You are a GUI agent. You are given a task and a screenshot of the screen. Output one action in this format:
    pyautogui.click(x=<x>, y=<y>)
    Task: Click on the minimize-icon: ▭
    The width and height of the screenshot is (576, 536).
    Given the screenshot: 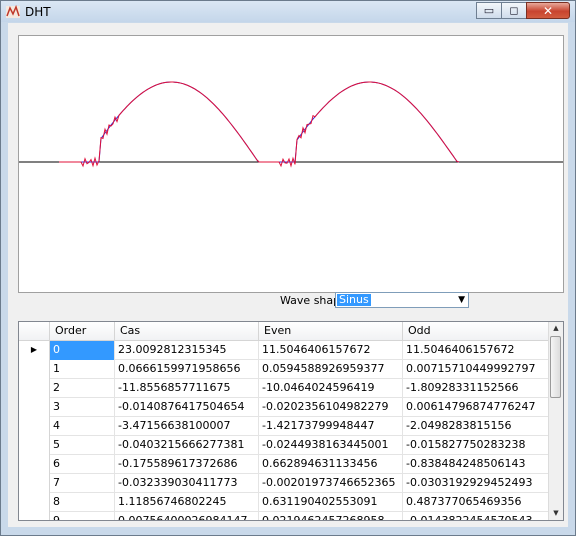 What is the action you would take?
    pyautogui.click(x=489, y=10)
    